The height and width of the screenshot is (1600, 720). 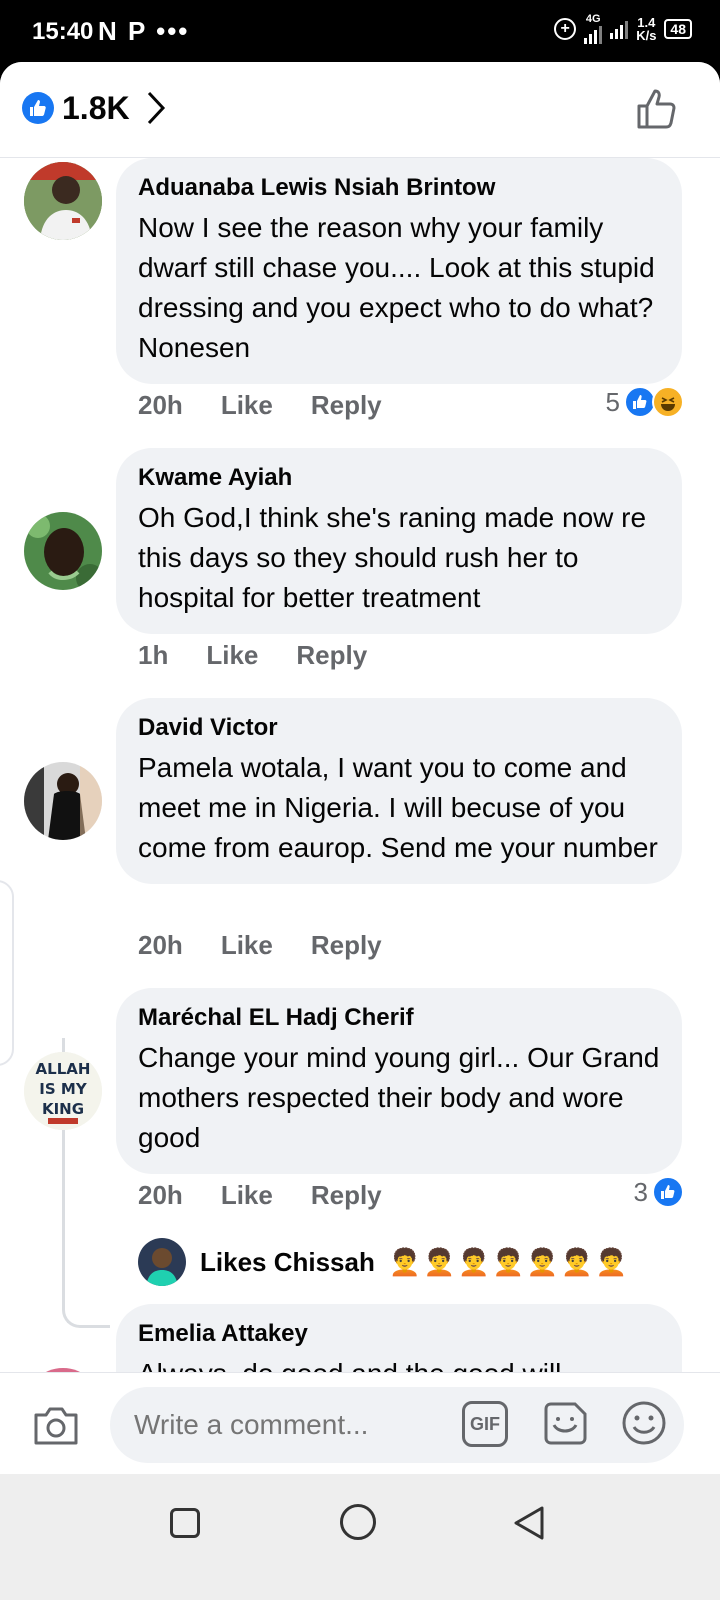 I want to click on home-button, so click(x=358, y=1522).